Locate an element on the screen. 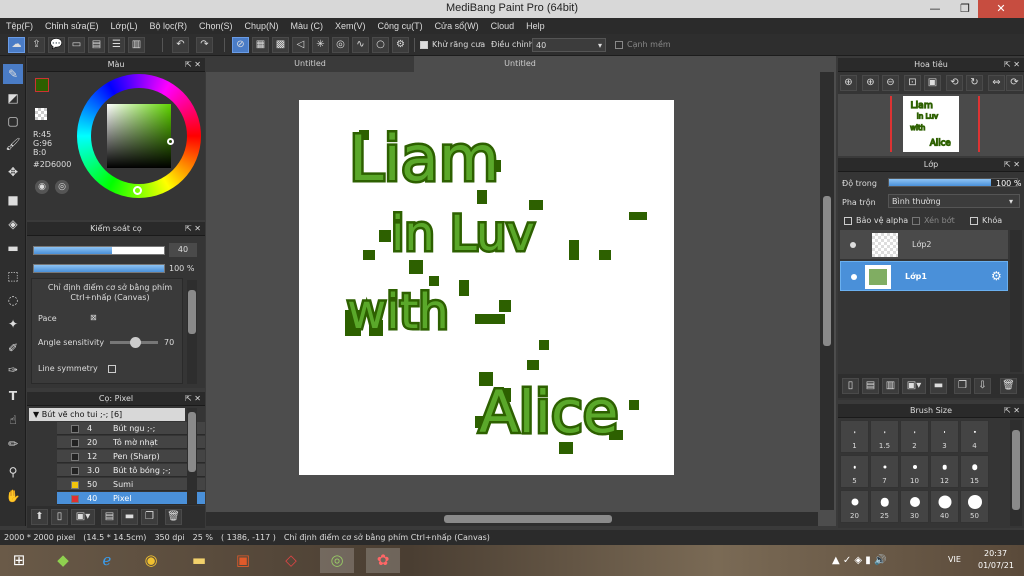 The height and width of the screenshot is (576, 1024). move-tool-icon: ✥ is located at coordinates (13, 172).